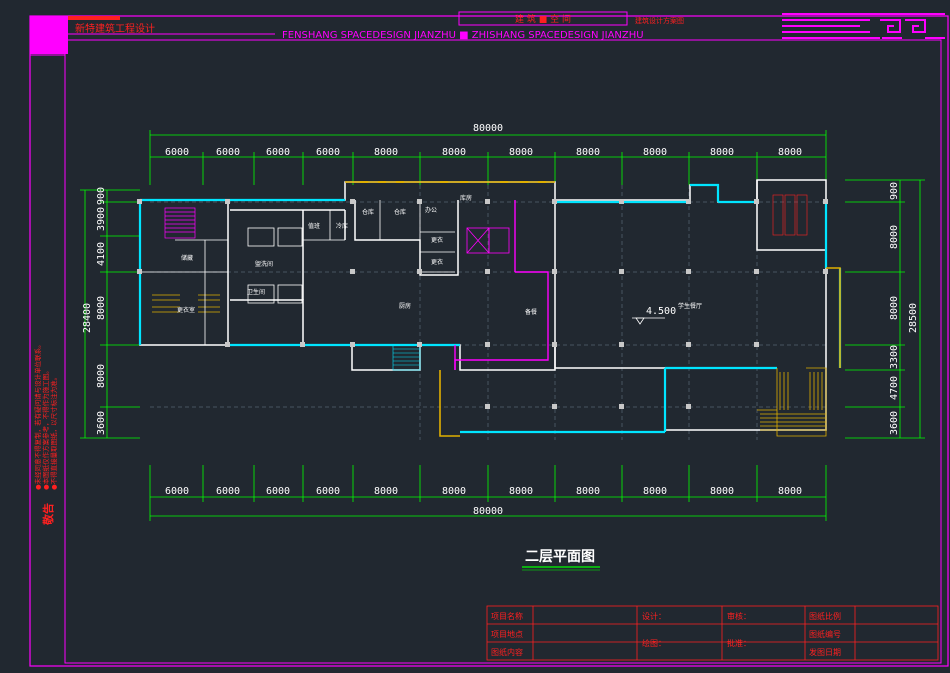 The height and width of the screenshot is (673, 950). What do you see at coordinates (228, 152) in the screenshot?
I see `top-dim-2: 6000` at bounding box center [228, 152].